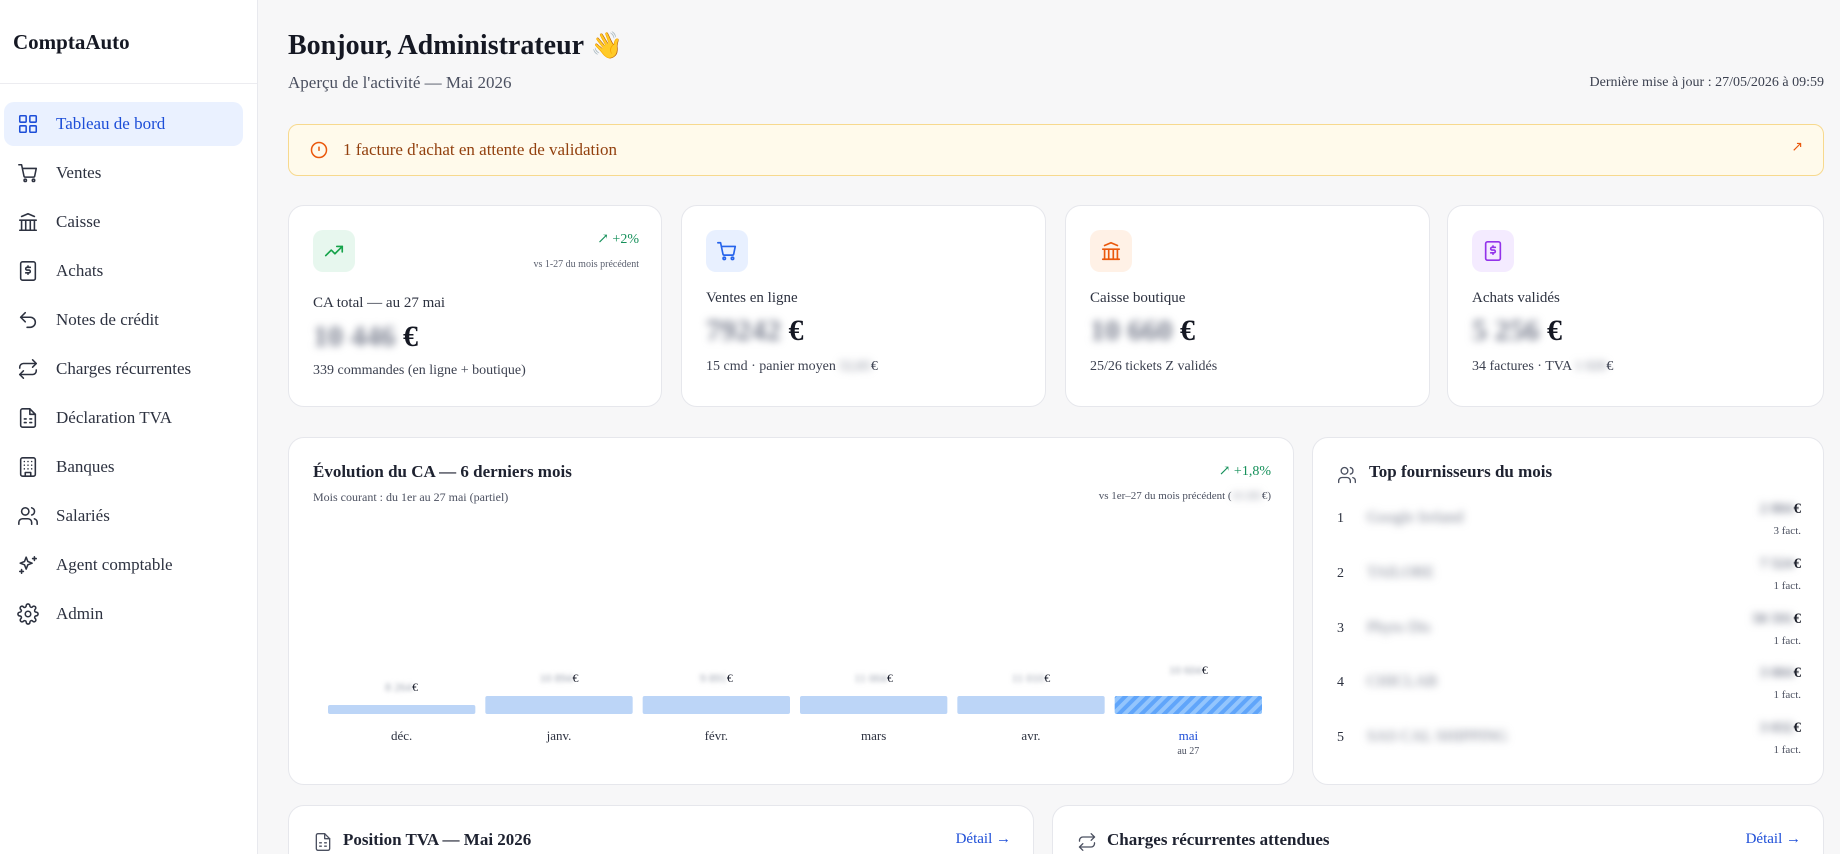 Image resolution: width=1840 pixels, height=854 pixels. What do you see at coordinates (80, 270) in the screenshot?
I see `sidebar-item-label: Achats` at bounding box center [80, 270].